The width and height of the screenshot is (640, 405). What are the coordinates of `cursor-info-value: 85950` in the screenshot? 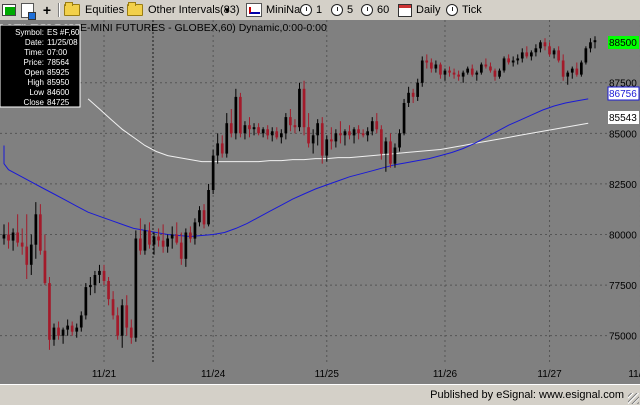 It's located at (58, 82).